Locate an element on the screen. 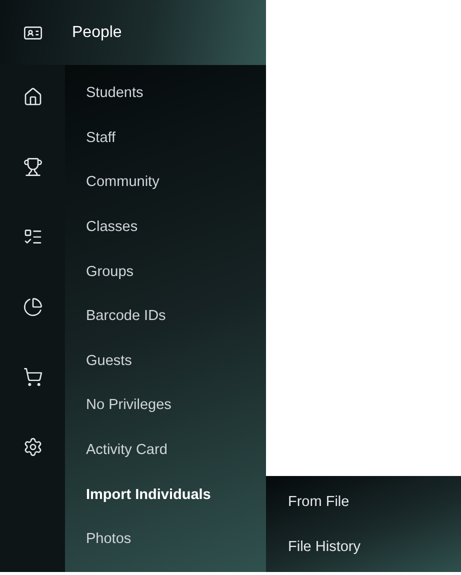 The image size is (461, 575). menu-item: Barcode IDs is located at coordinates (165, 326).